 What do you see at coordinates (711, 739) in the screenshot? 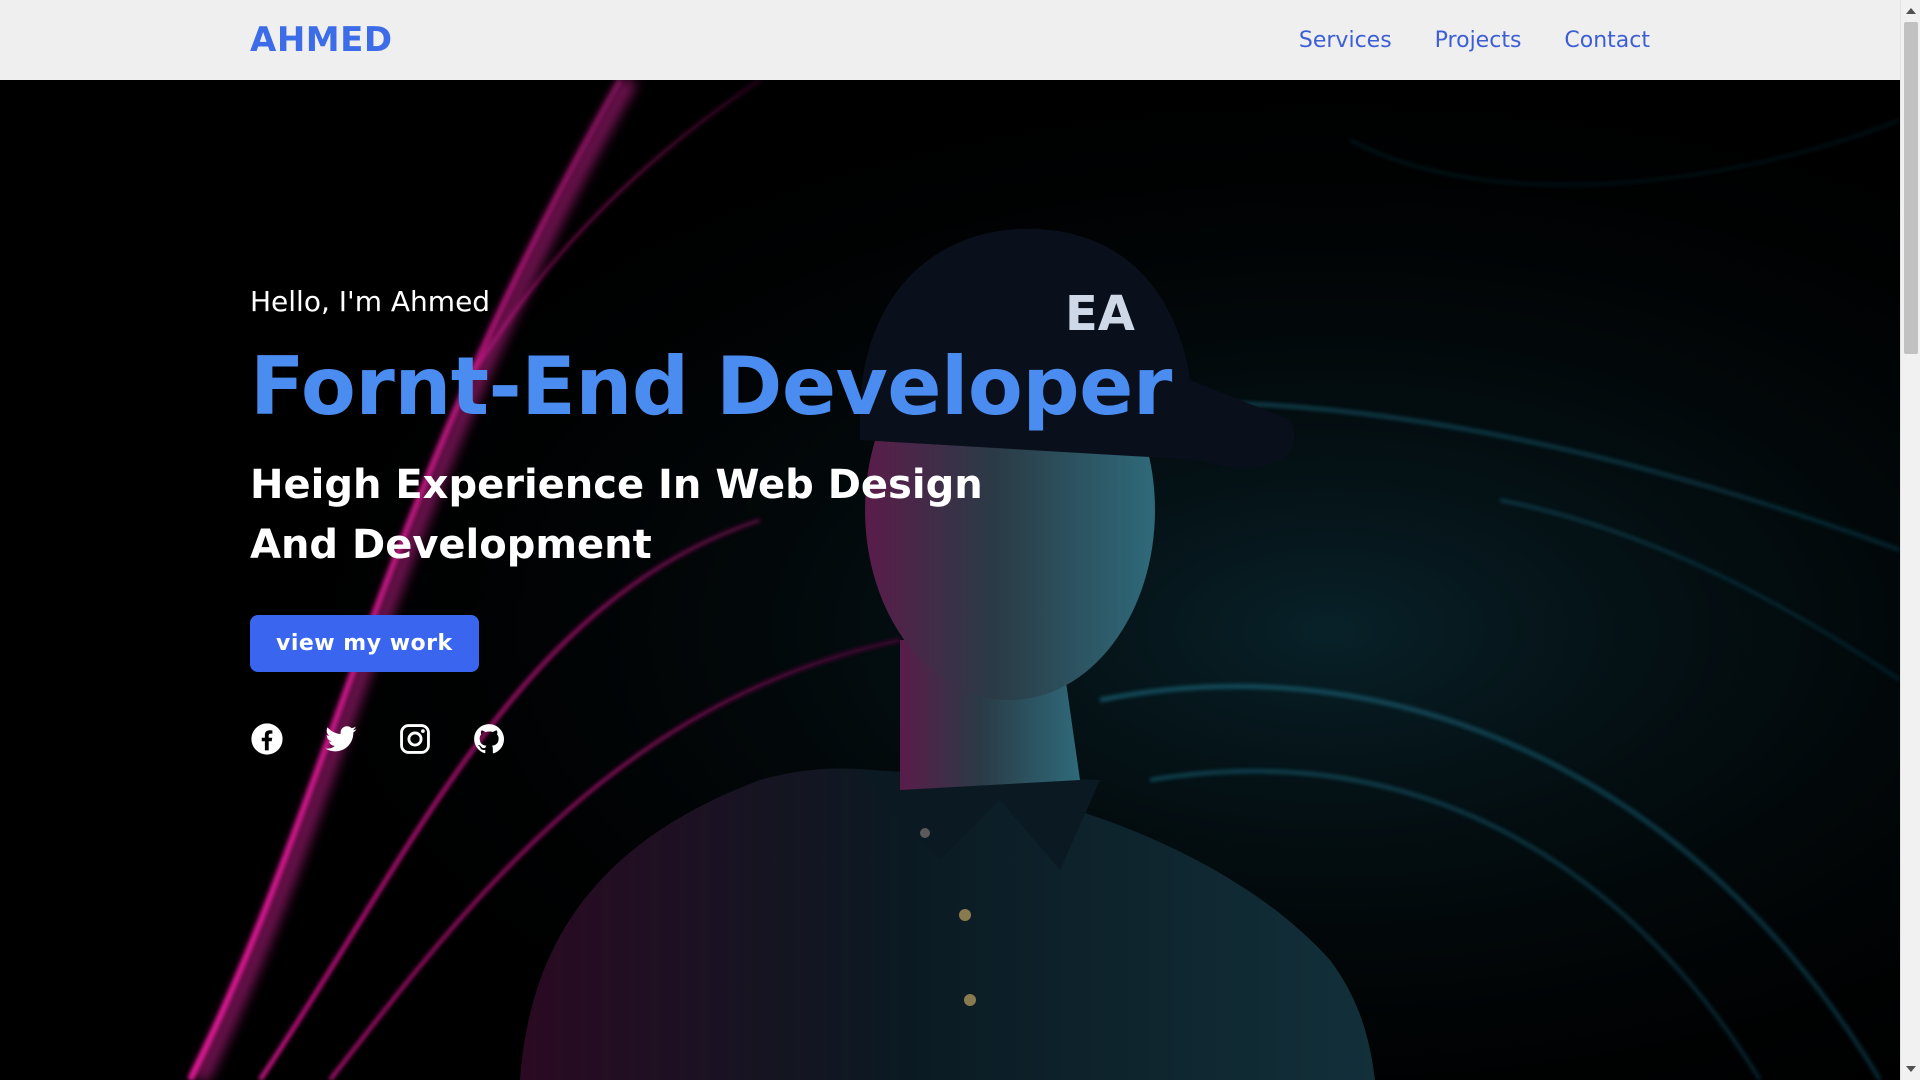
I see `social-links` at bounding box center [711, 739].